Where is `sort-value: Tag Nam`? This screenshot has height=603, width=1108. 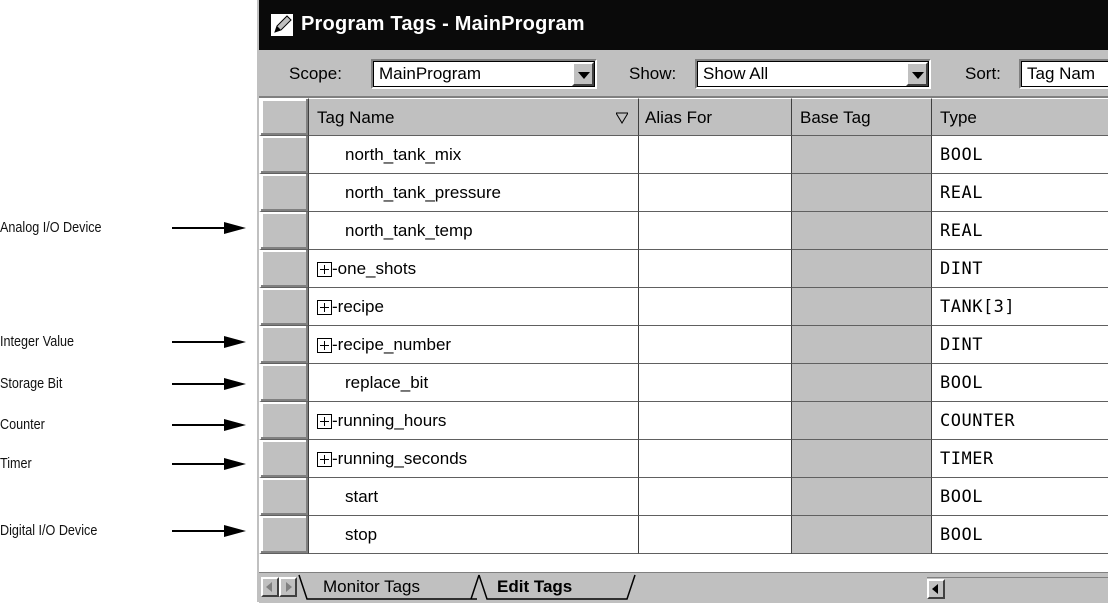 sort-value: Tag Nam is located at coordinates (1061, 73).